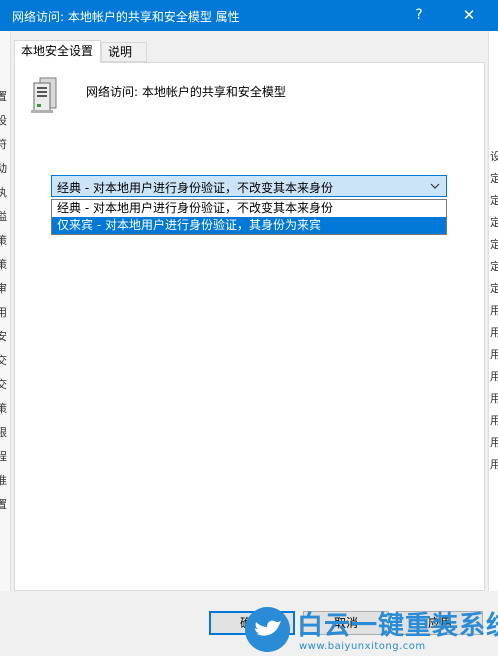 This screenshot has height=656, width=498. I want to click on background-text: 准, so click(3, 480).